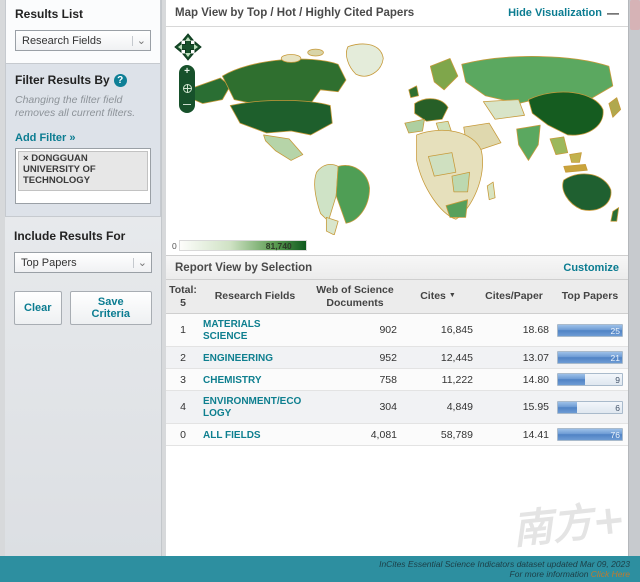 Image resolution: width=640 pixels, height=582 pixels. I want to click on row-top-papers: 25, so click(590, 330).